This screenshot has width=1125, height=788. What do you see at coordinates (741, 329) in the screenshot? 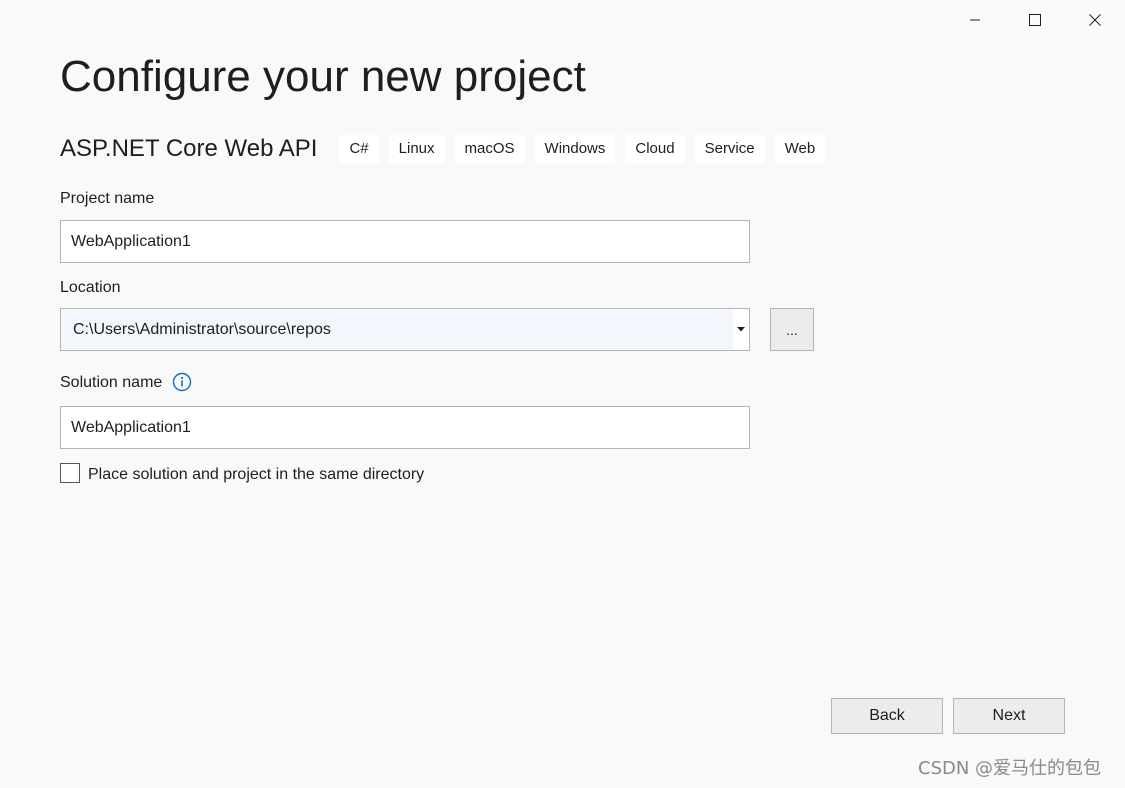
I see `dropdown-arrow-icon` at bounding box center [741, 329].